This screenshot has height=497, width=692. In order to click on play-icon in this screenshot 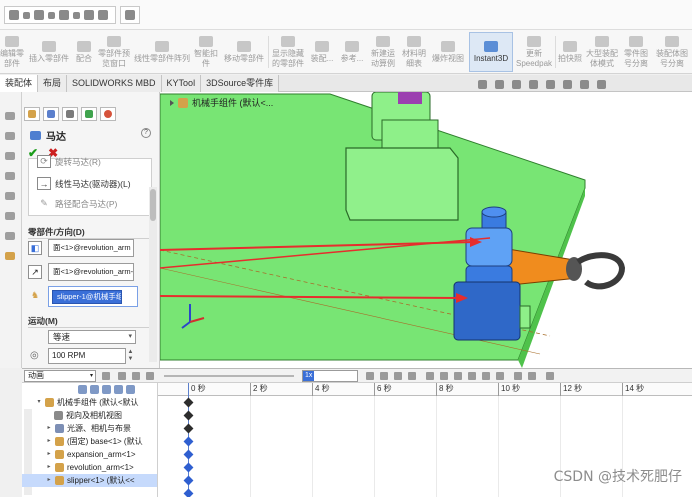, I will do `click(136, 376)`.